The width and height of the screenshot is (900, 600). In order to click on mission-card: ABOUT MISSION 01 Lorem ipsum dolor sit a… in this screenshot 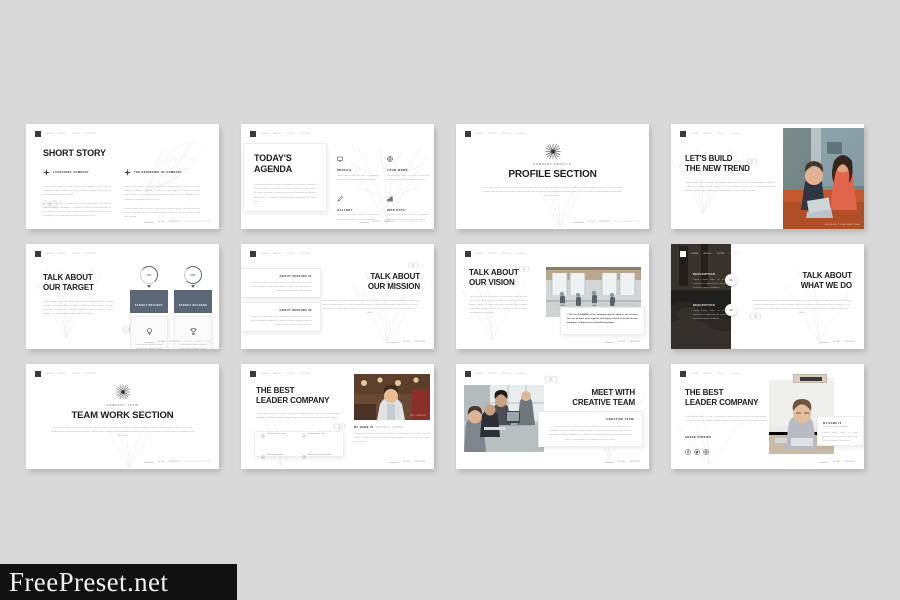, I will do `click(281, 283)`.